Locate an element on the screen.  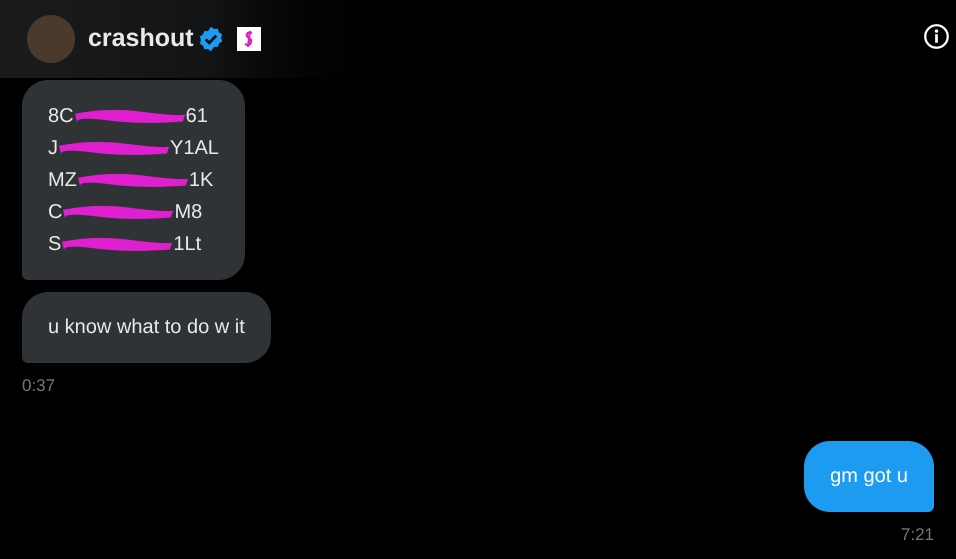
code-fragment: S is located at coordinates (55, 244).